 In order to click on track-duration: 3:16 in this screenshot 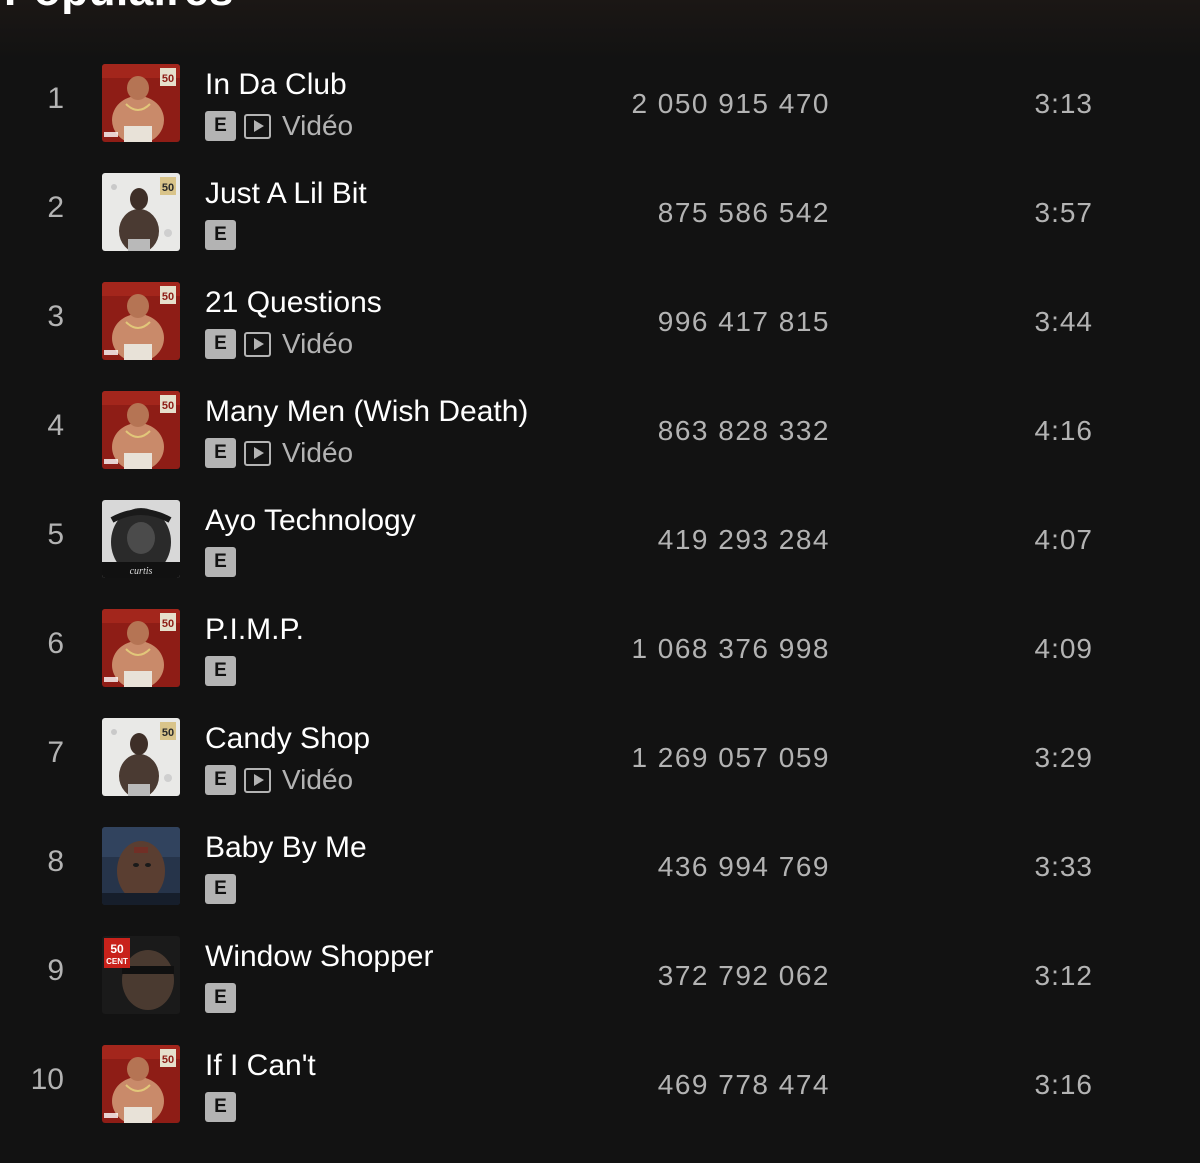, I will do `click(1063, 1084)`.